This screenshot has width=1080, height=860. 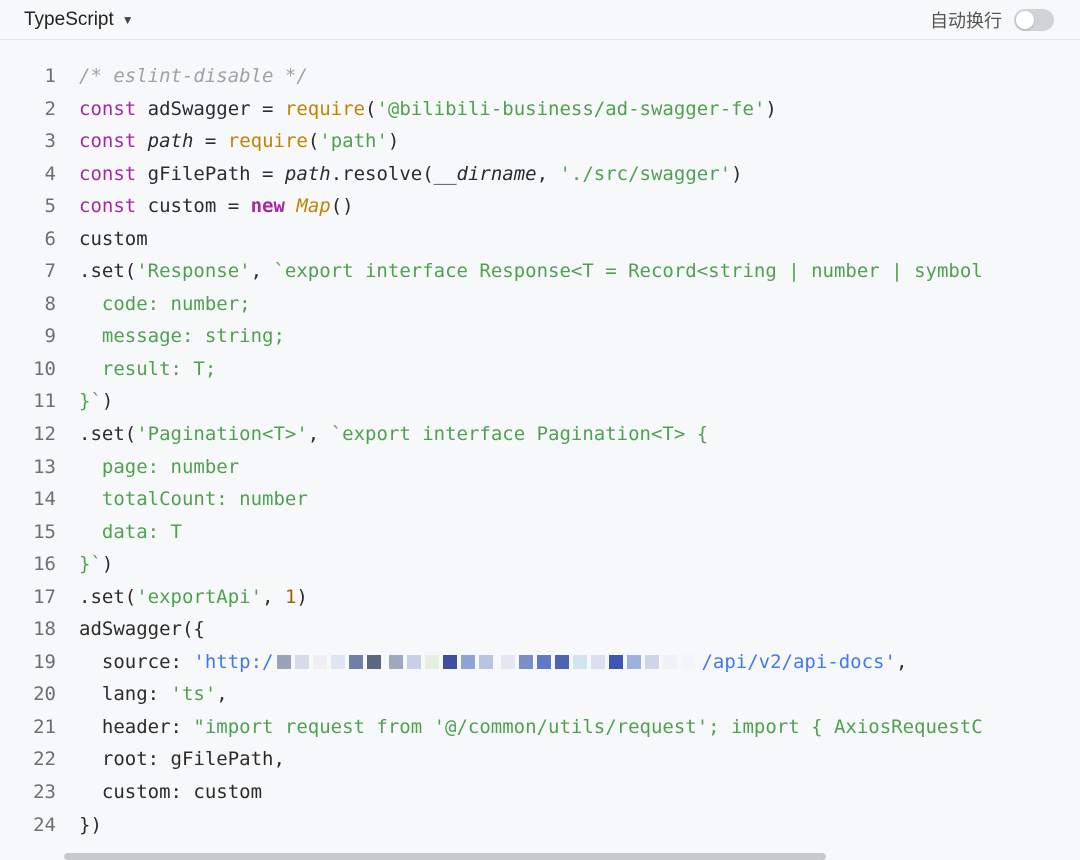 What do you see at coordinates (44, 434) in the screenshot?
I see `line-number: 12` at bounding box center [44, 434].